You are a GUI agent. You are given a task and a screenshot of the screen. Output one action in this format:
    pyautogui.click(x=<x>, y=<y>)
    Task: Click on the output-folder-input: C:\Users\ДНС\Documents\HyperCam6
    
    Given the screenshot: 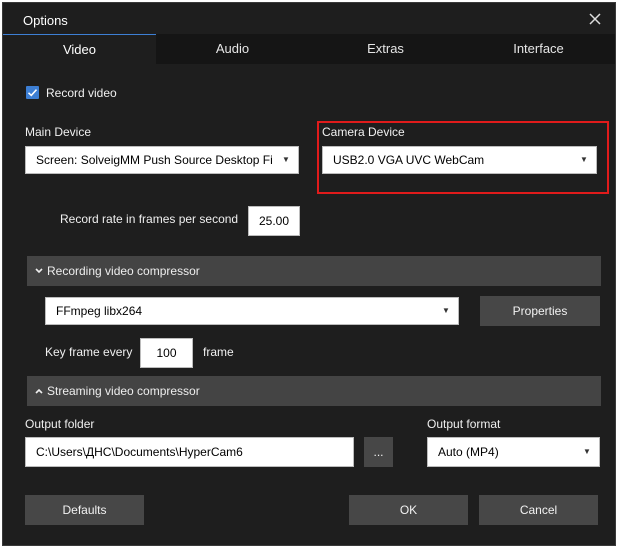 What is the action you would take?
    pyautogui.click(x=189, y=452)
    